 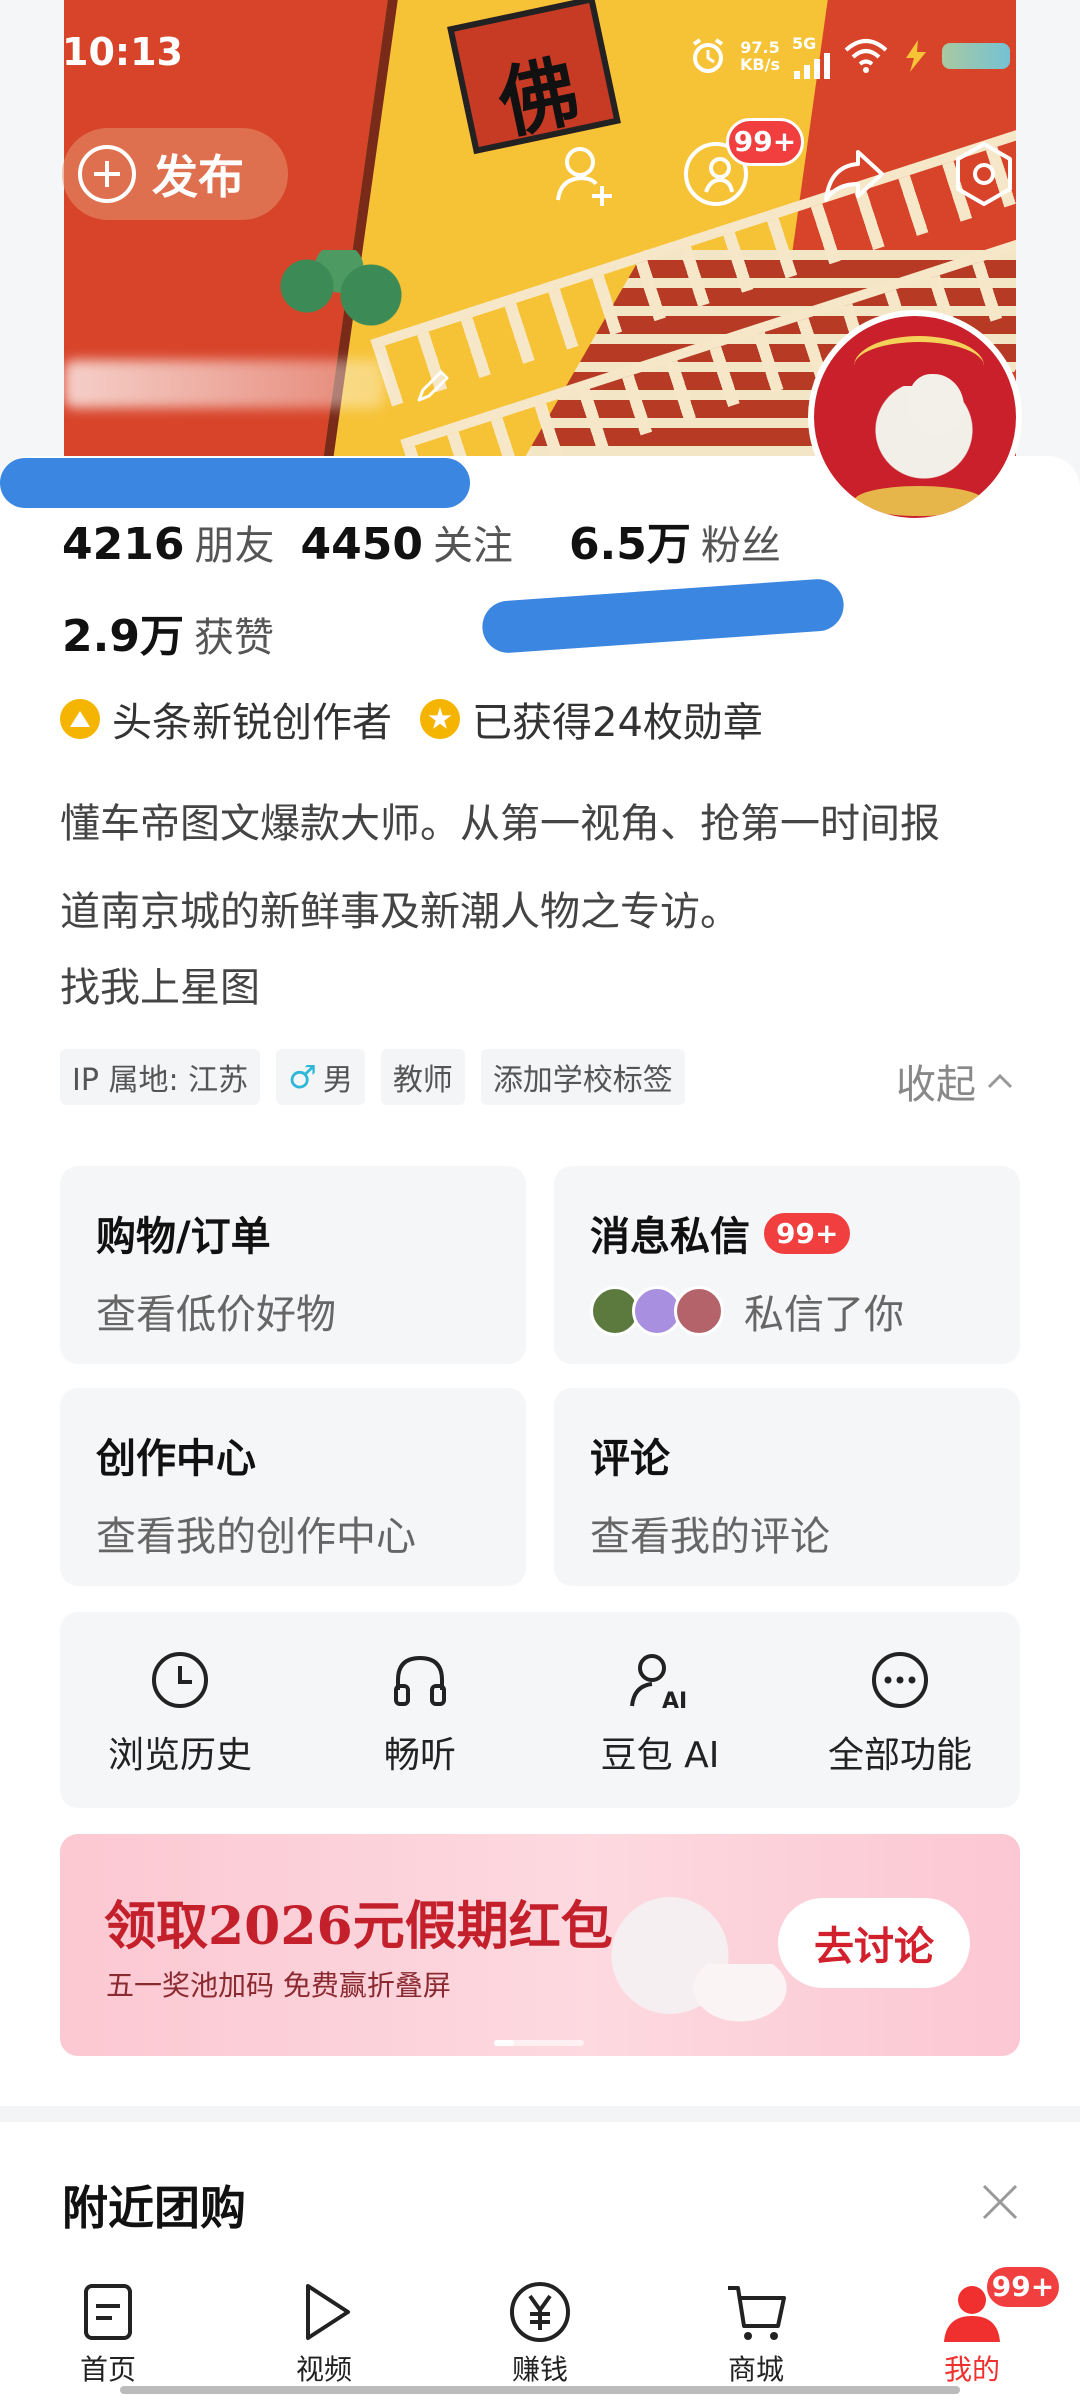 I want to click on message-avatars, so click(x=657, y=1311).